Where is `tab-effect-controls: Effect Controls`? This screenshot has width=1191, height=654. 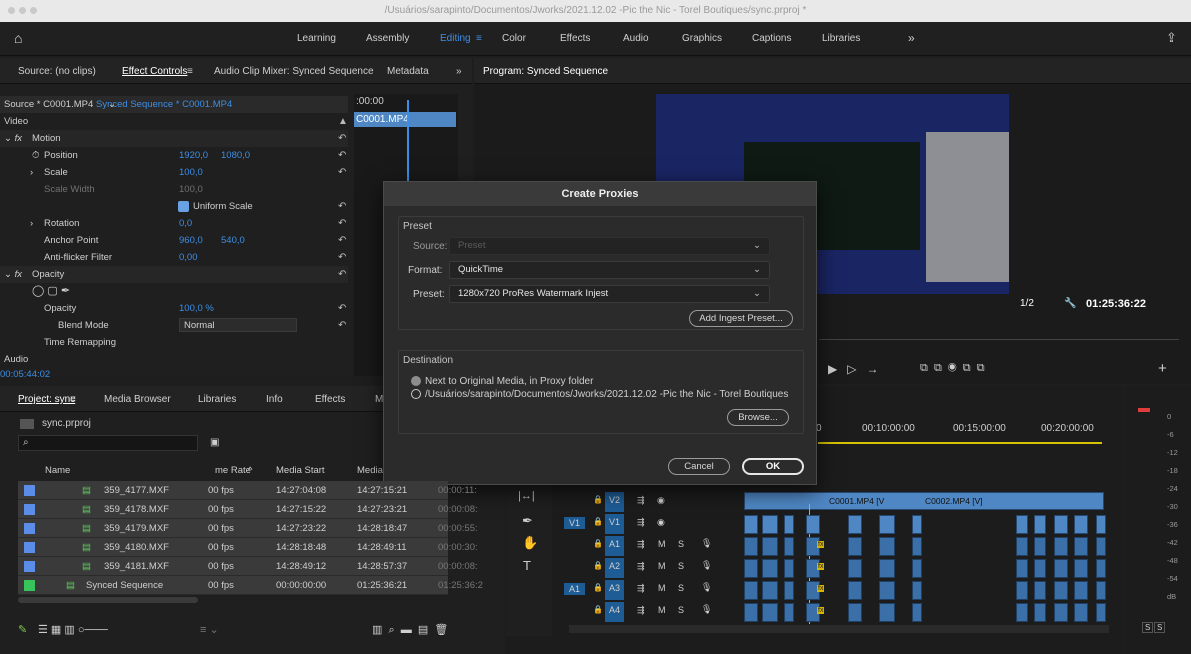 tab-effect-controls: Effect Controls is located at coordinates (154, 71).